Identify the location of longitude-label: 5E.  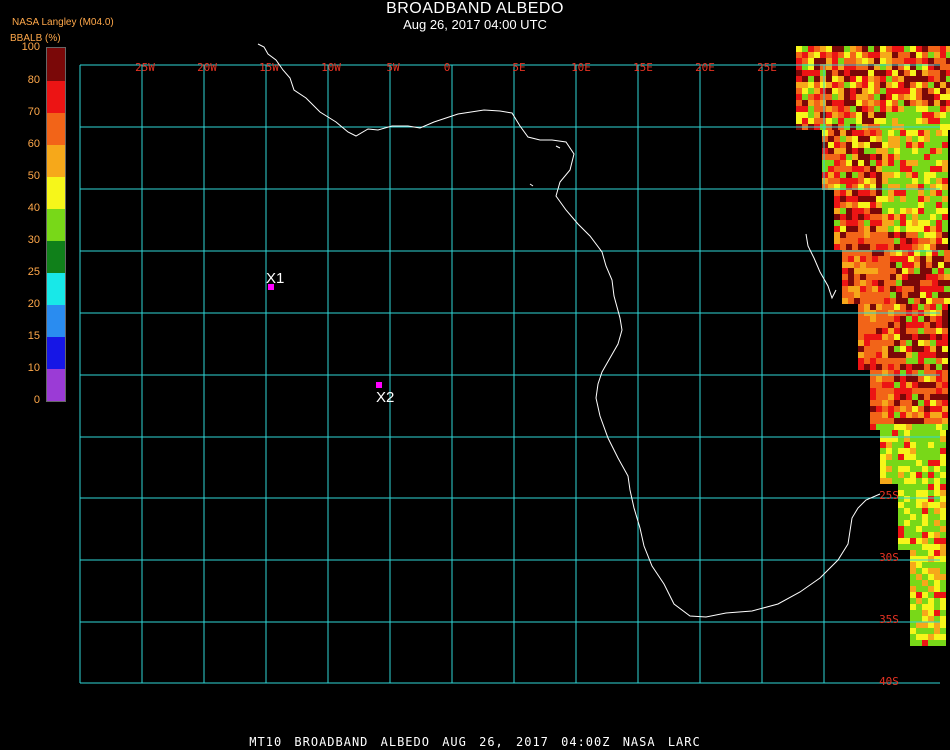
(518, 67).